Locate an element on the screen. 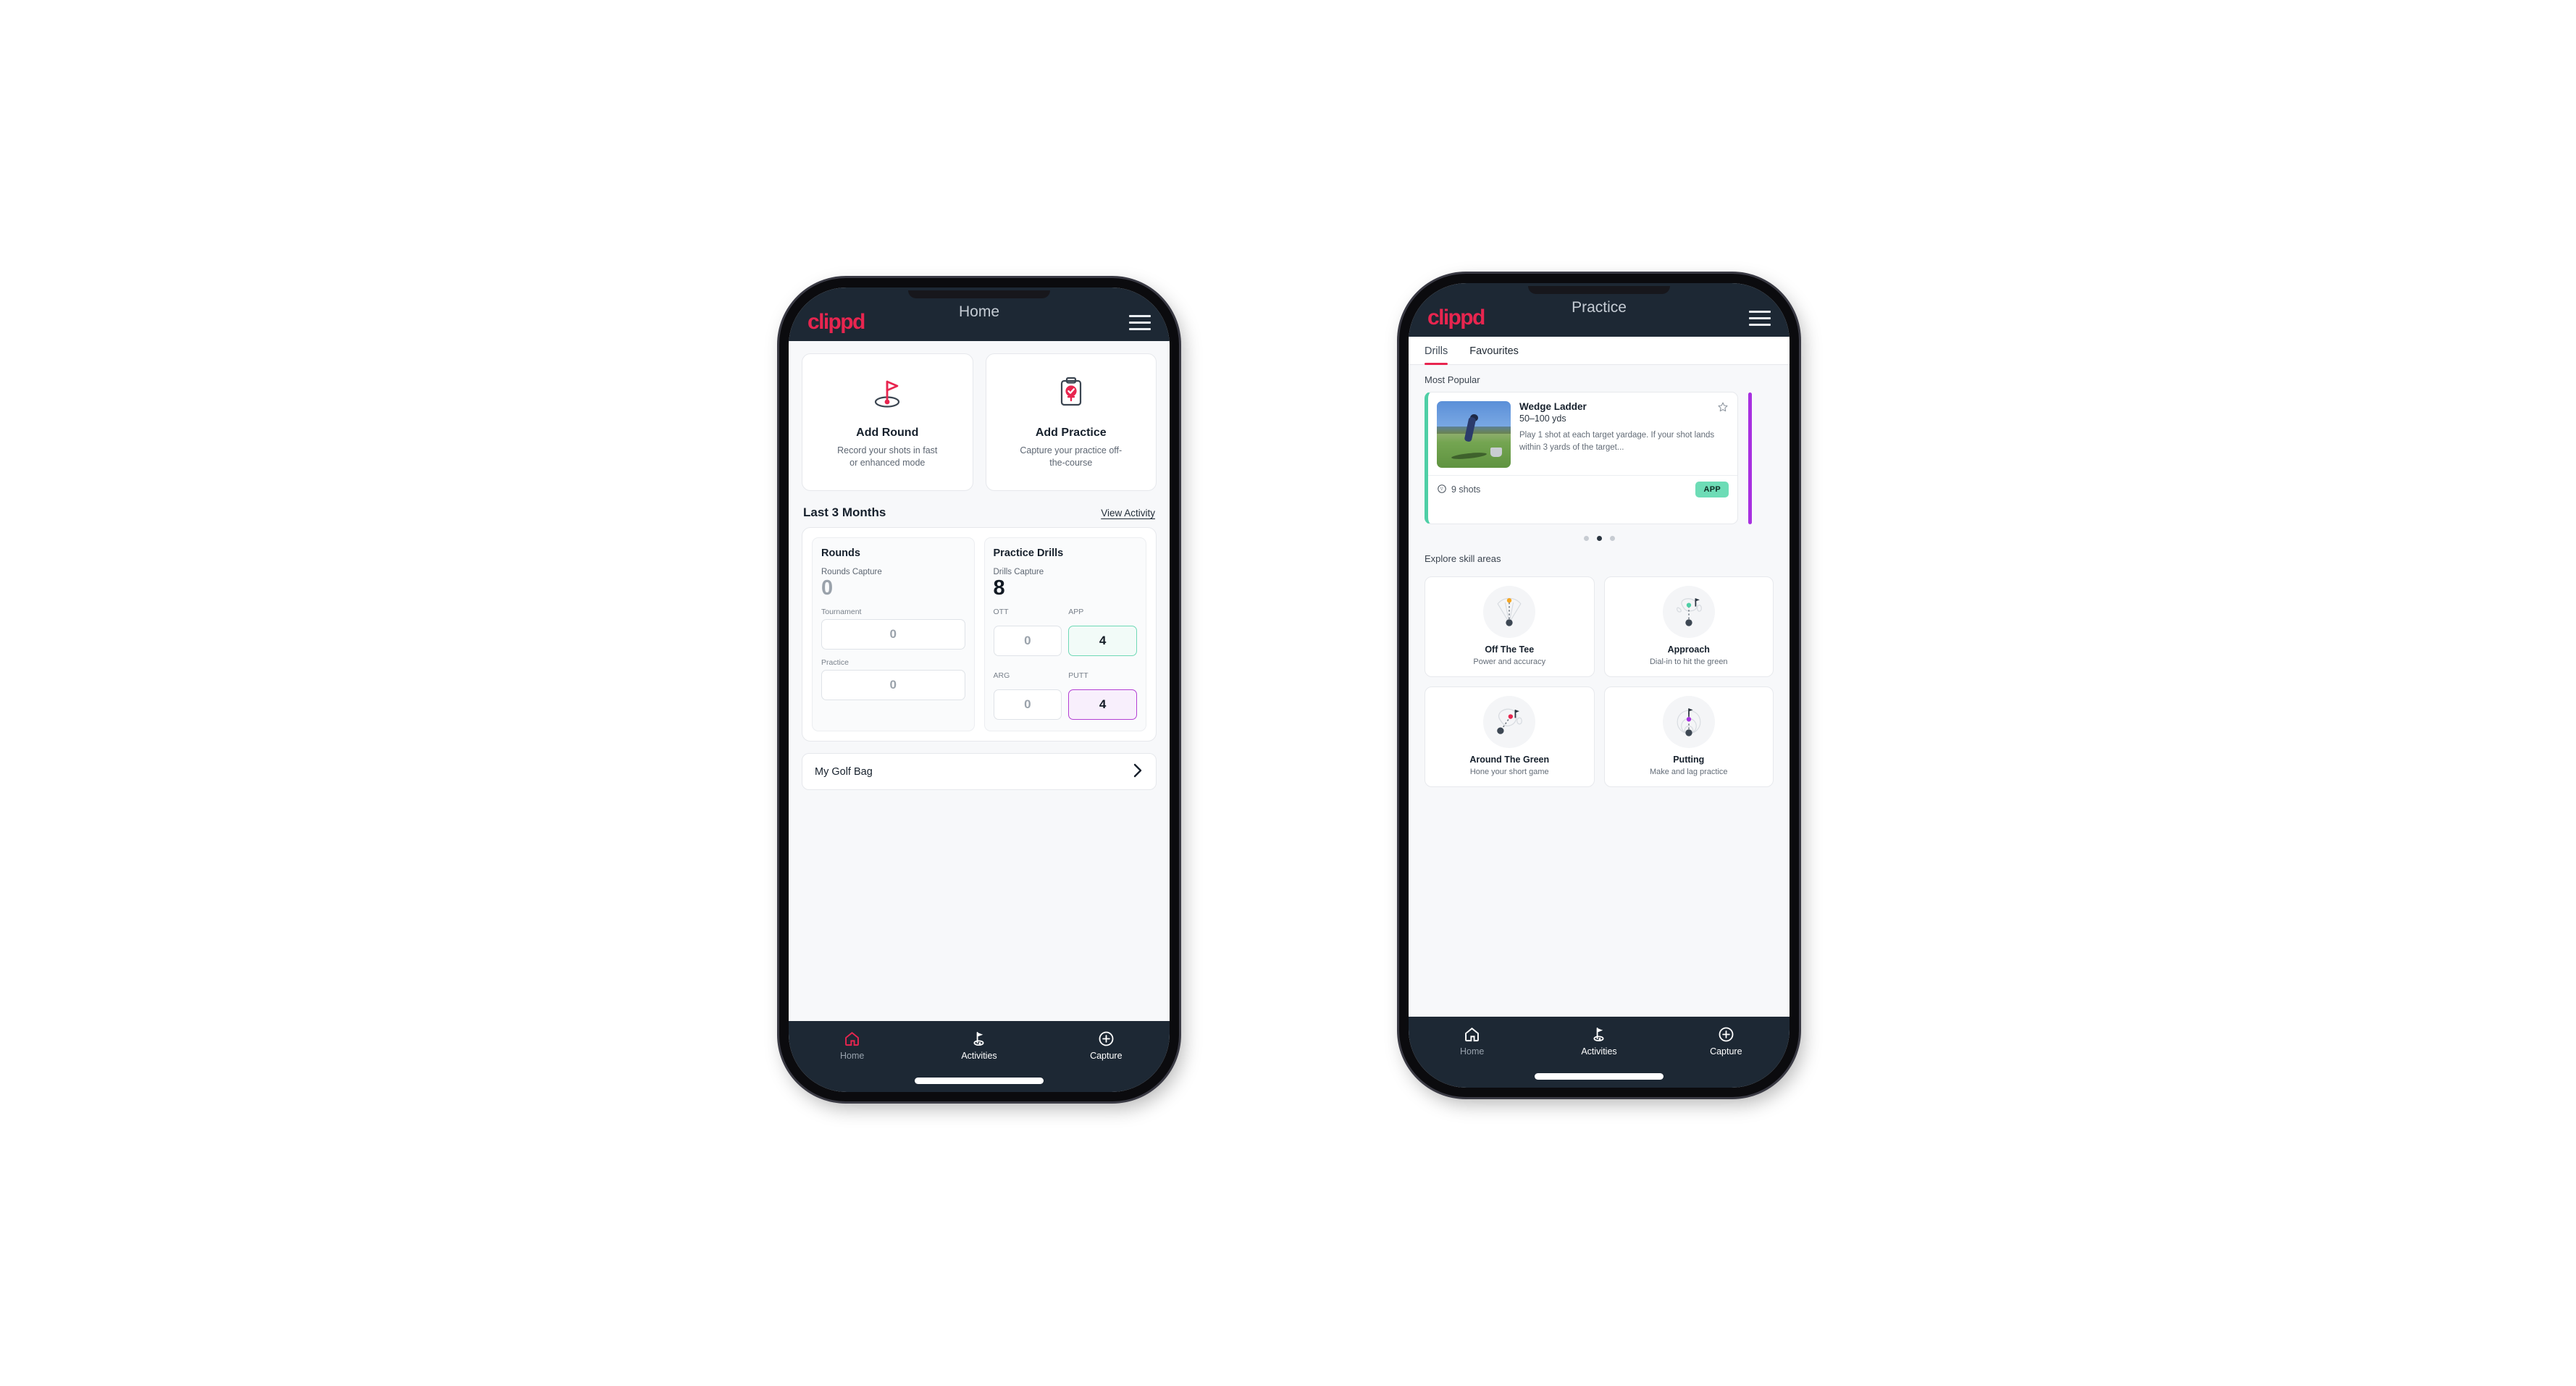  last-3-months-header: Last 3 Months View Activity is located at coordinates (979, 509).